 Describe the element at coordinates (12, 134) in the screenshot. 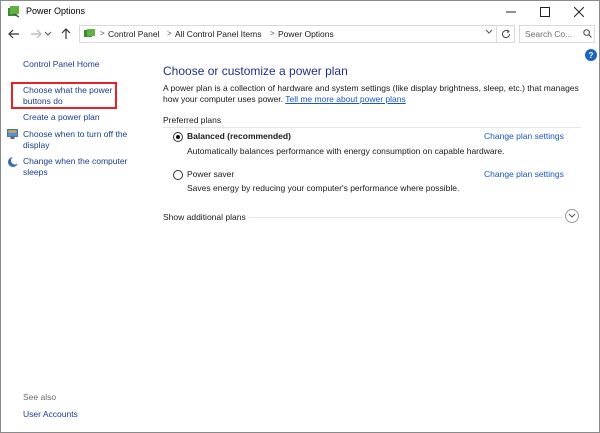

I see `display-shield-icon` at that location.